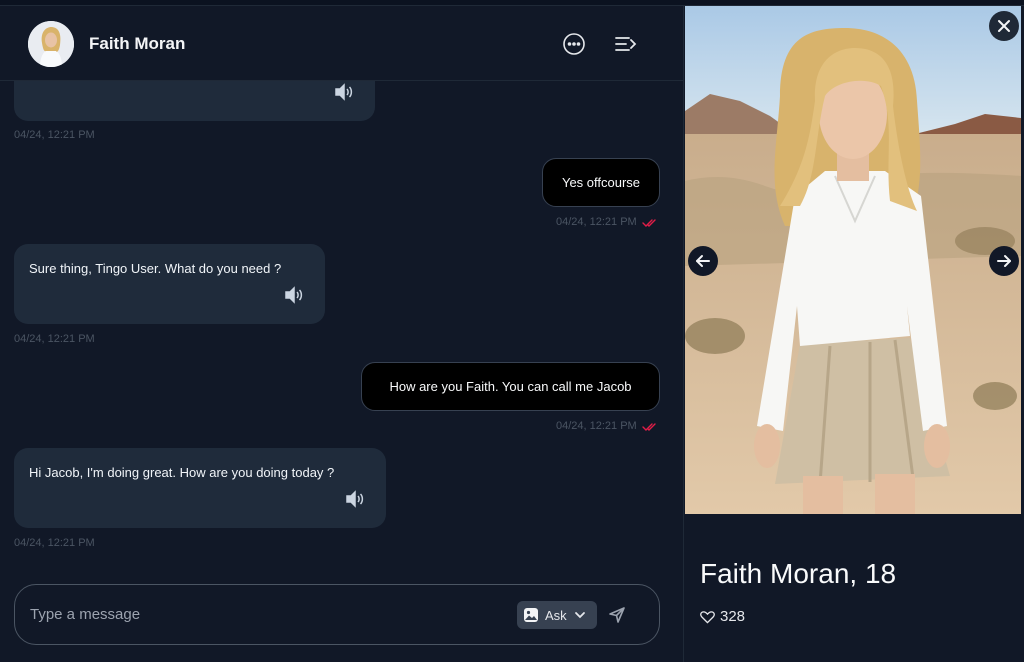 Image resolution: width=1024 pixels, height=662 pixels. I want to click on previous-photo-button, so click(703, 261).